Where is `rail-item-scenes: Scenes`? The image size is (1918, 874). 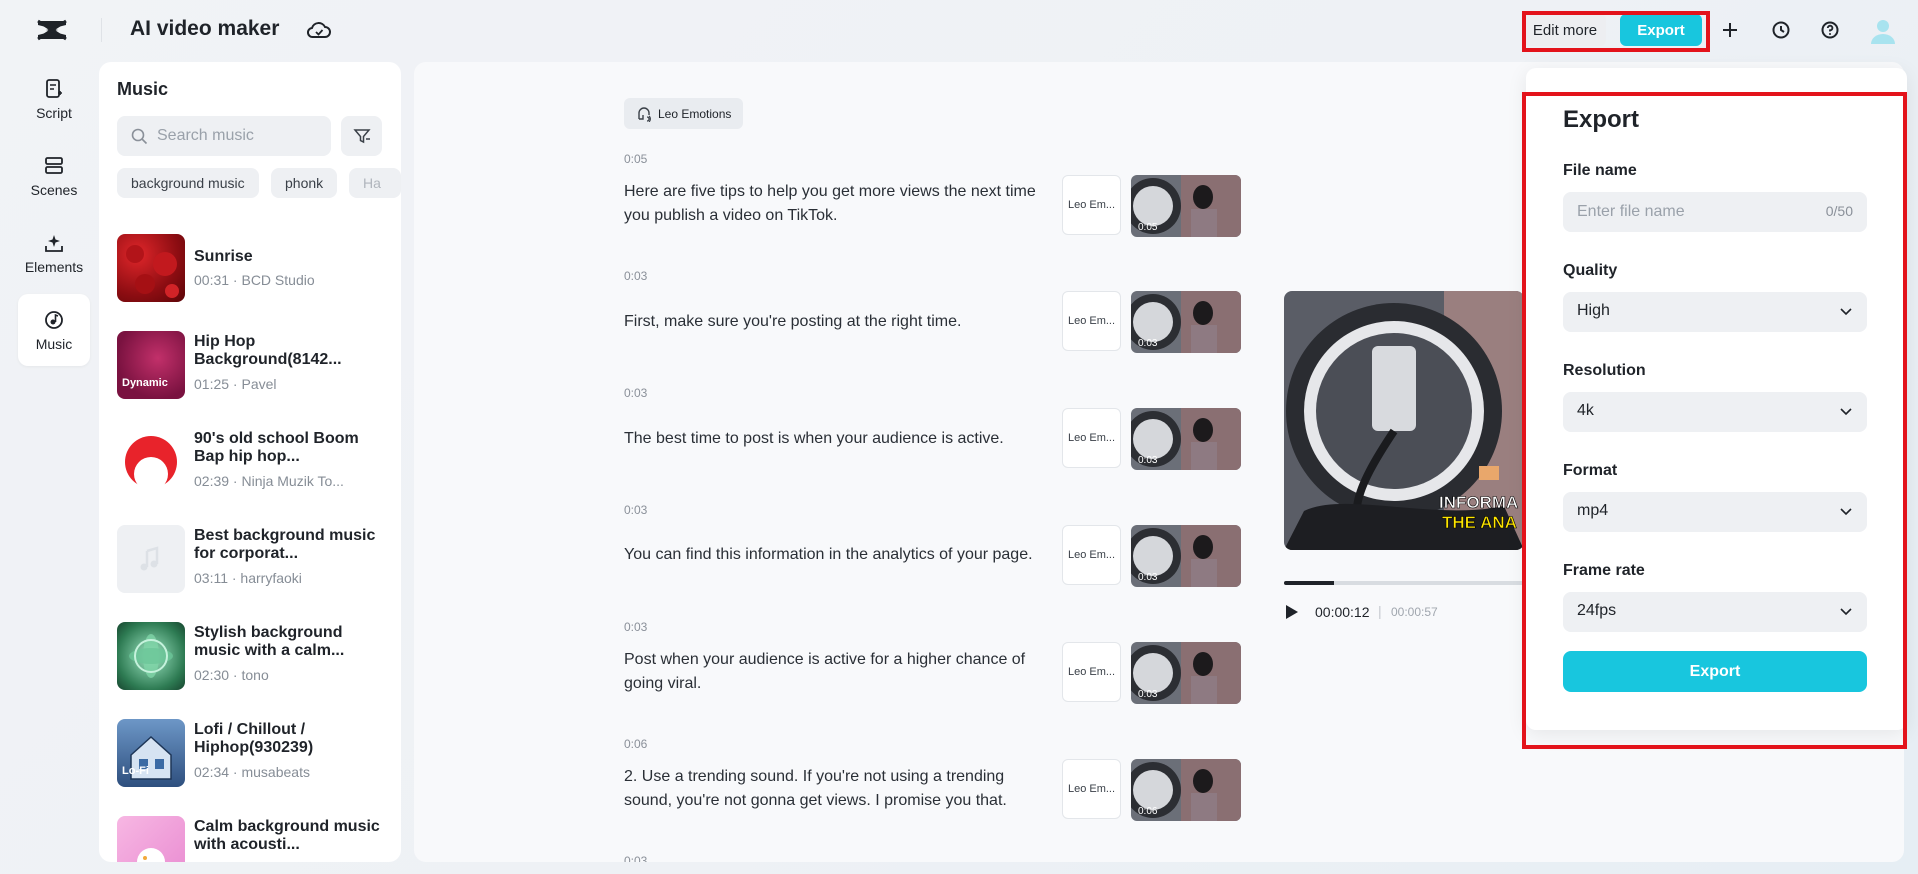
rail-item-scenes: Scenes is located at coordinates (54, 176).